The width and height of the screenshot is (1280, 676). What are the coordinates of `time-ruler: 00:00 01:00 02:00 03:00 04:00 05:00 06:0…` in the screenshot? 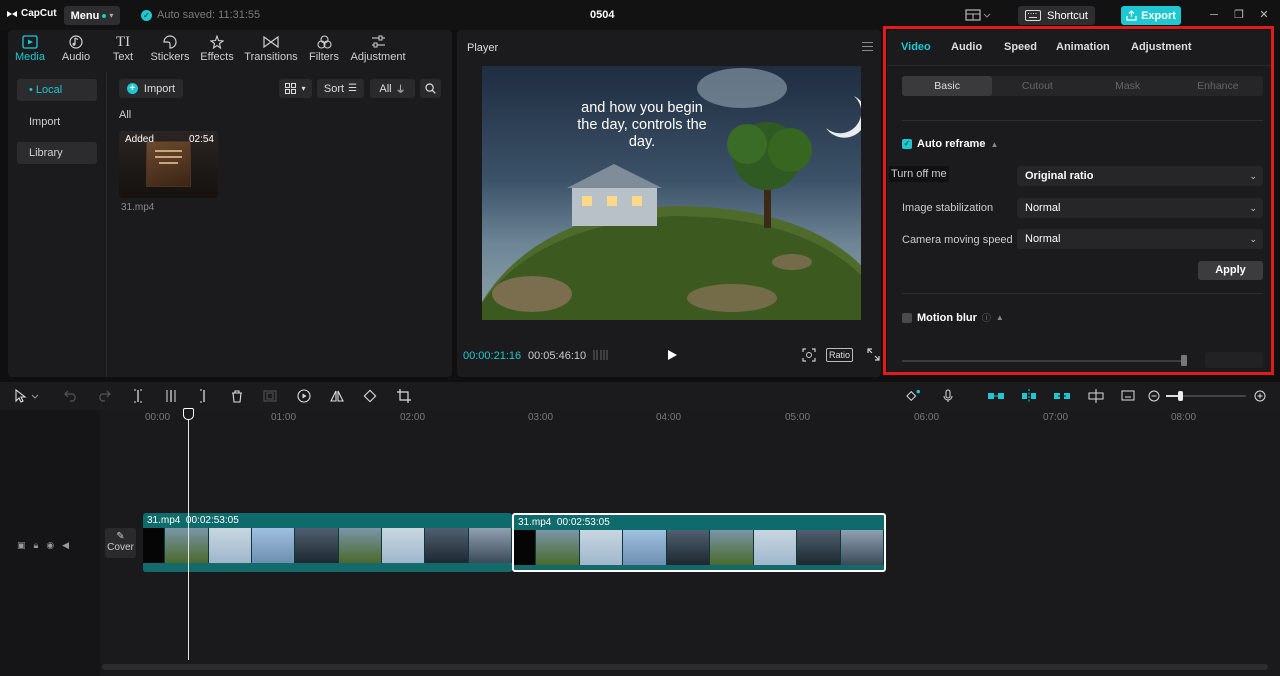 It's located at (690, 419).